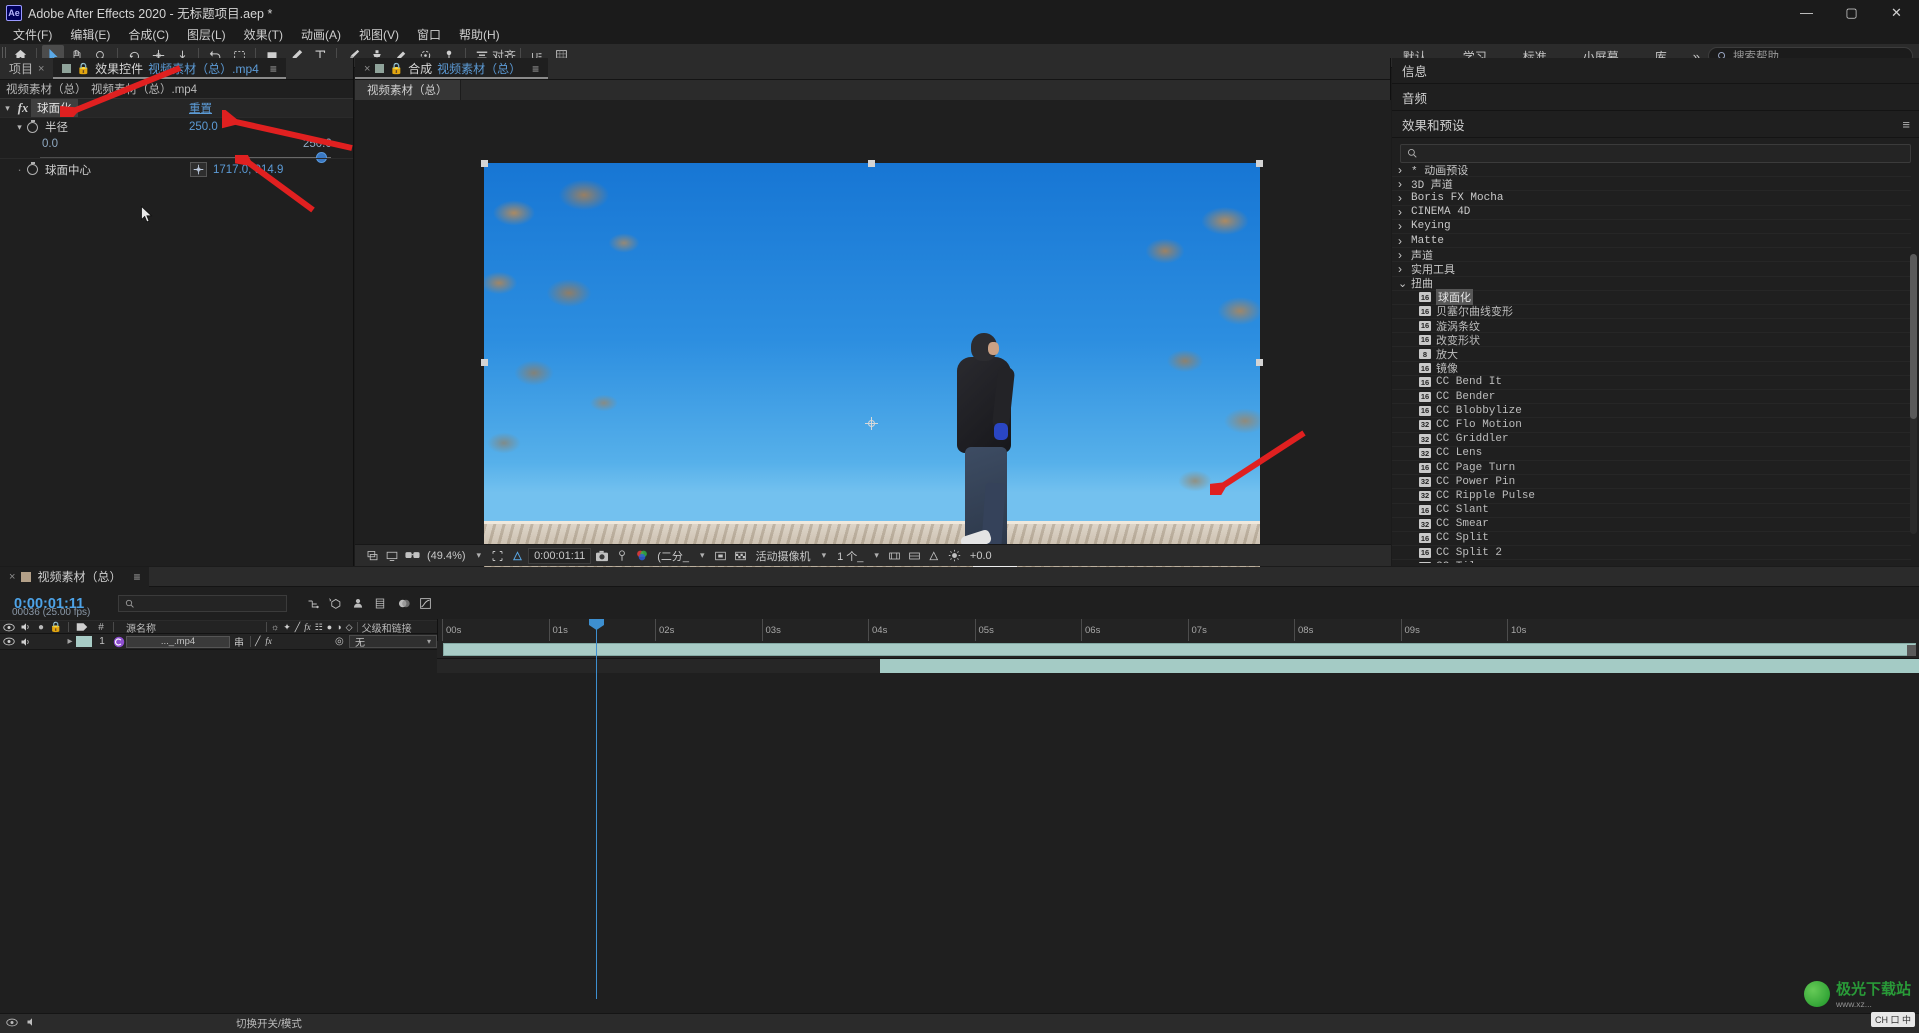 This screenshot has width=1919, height=1033. I want to click on transparency-grid-icon, so click(517, 555).